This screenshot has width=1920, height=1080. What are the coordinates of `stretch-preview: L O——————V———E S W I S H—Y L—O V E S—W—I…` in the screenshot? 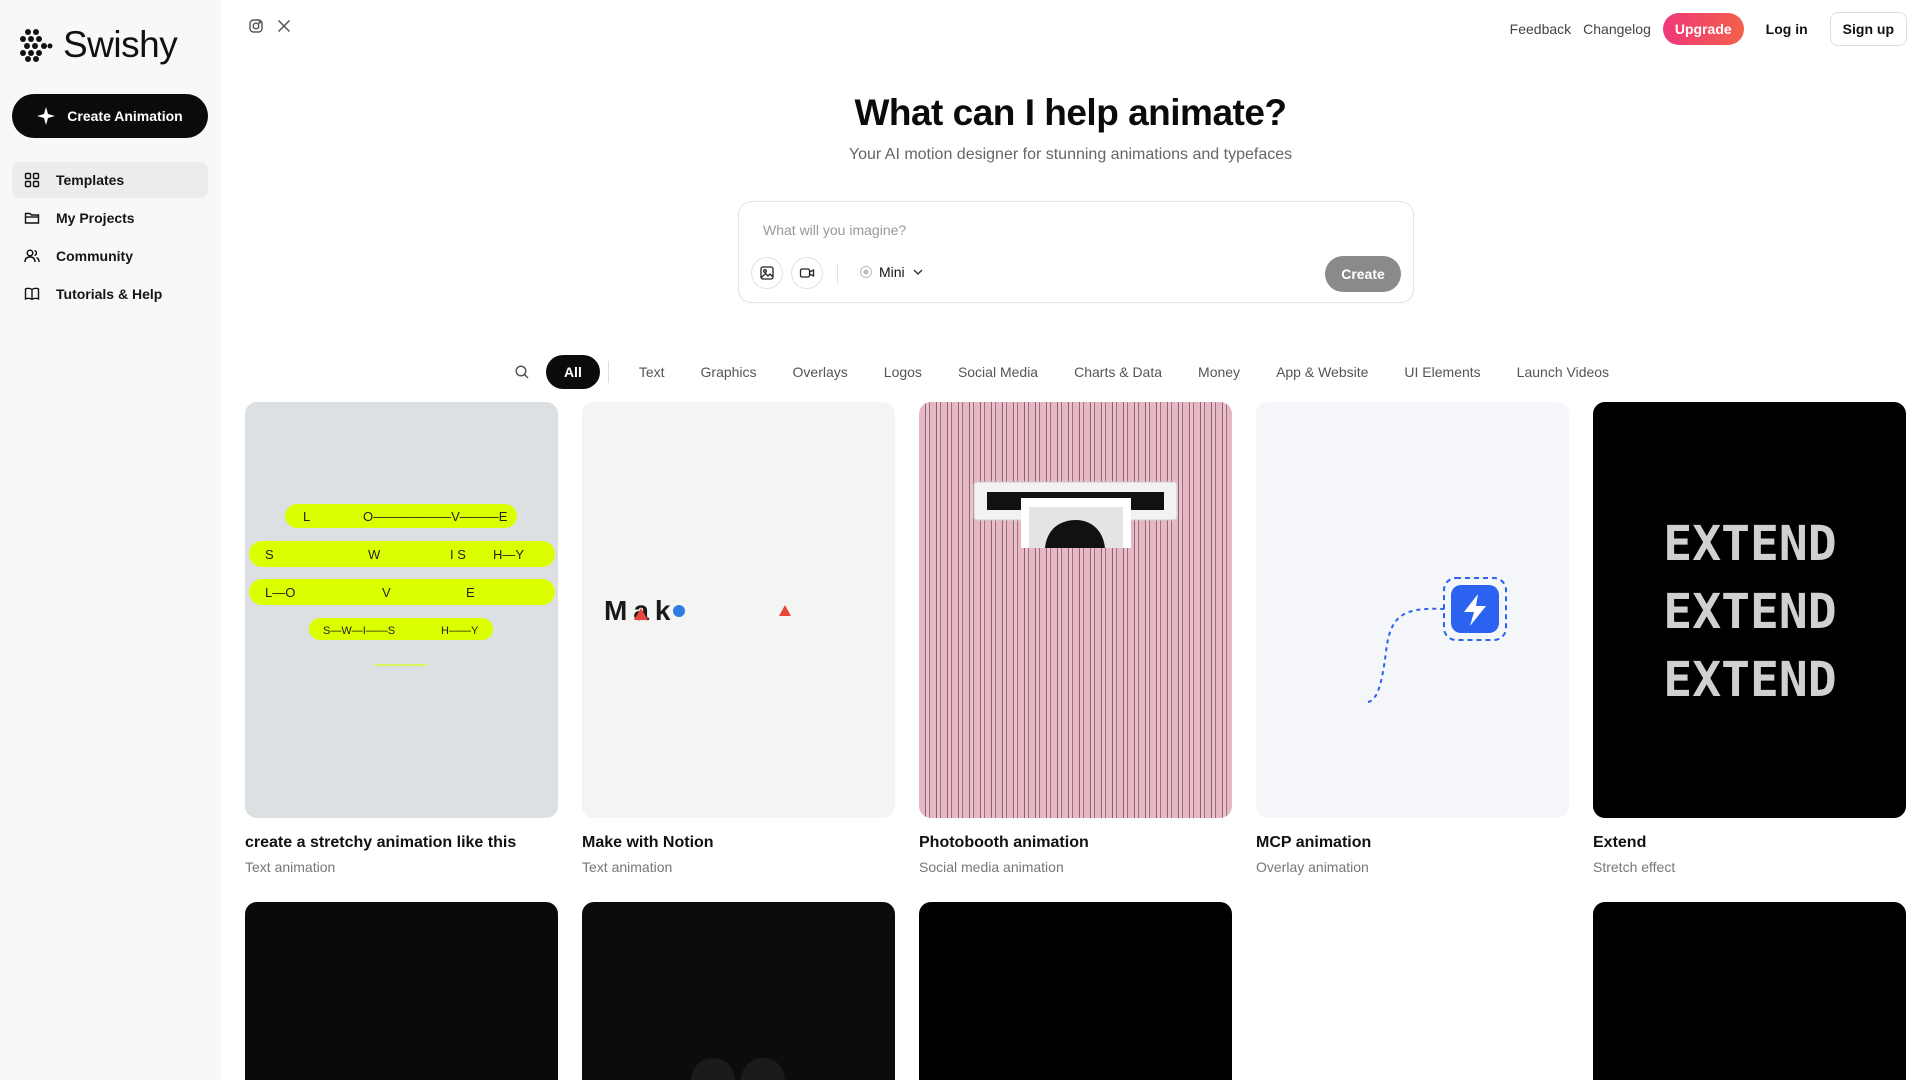 It's located at (402, 585).